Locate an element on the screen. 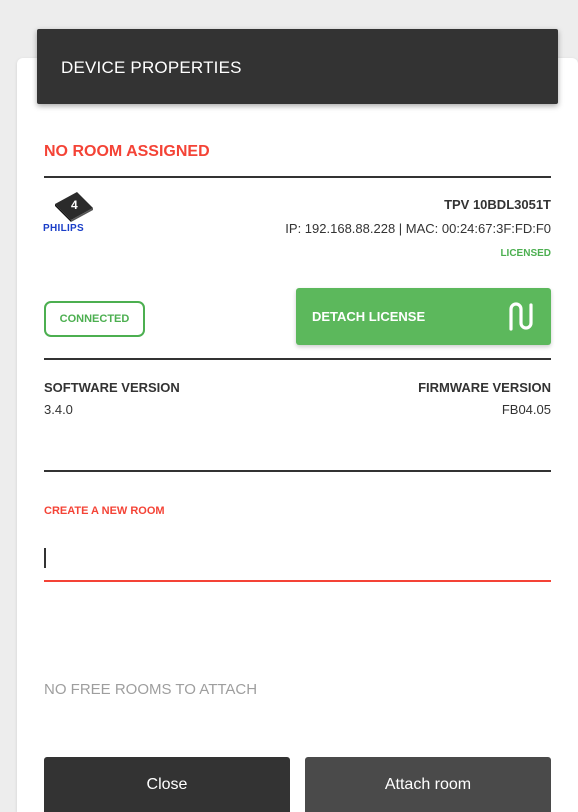  firmware-version-value: FB04.05 is located at coordinates (526, 409).